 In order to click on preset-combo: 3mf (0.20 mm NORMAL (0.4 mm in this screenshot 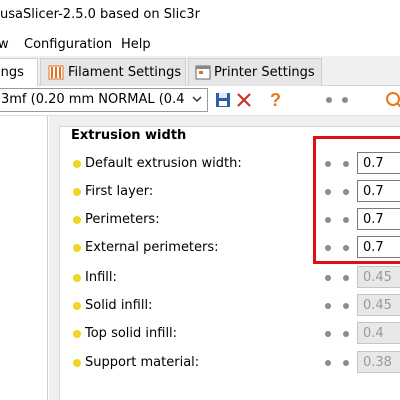, I will do `click(104, 100)`.